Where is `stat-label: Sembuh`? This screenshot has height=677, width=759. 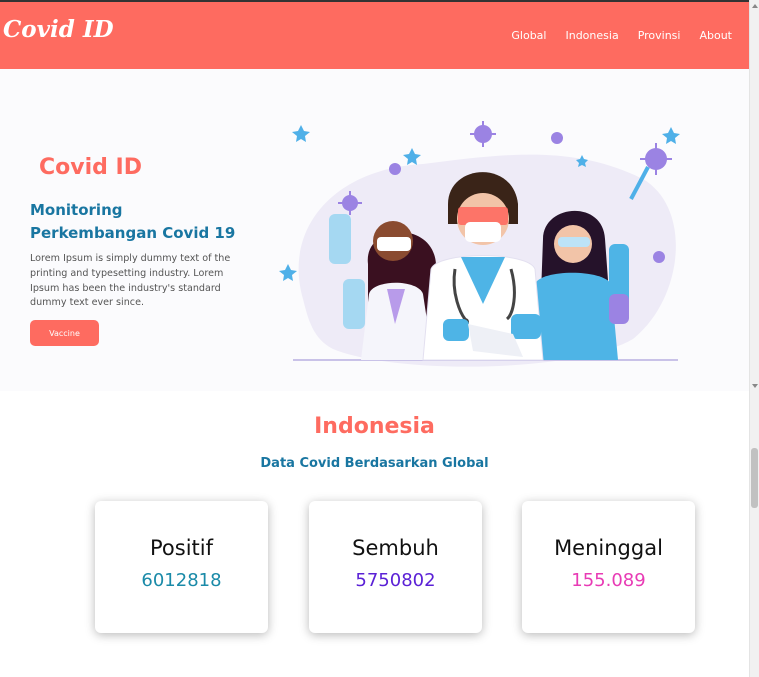 stat-label: Sembuh is located at coordinates (395, 548).